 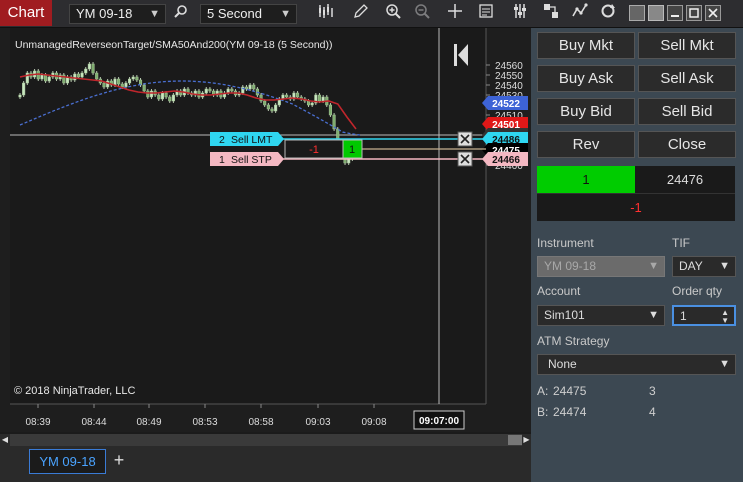 I want to click on qty-stepper-icon: ▲ ▼, so click(x=725, y=317).